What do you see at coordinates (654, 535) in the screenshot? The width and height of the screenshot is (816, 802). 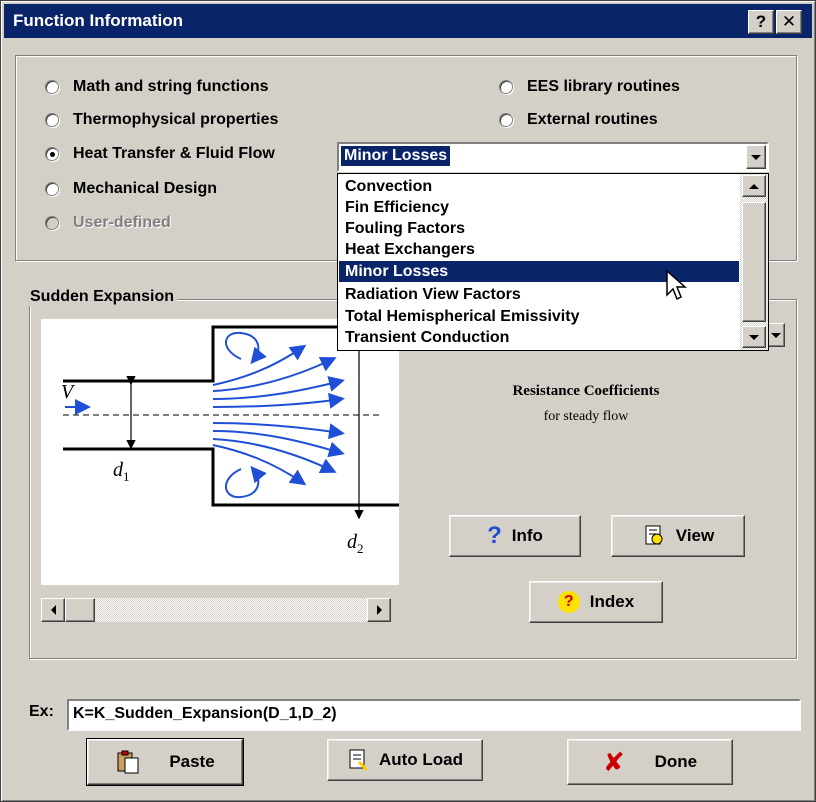 I see `document-view-icon` at bounding box center [654, 535].